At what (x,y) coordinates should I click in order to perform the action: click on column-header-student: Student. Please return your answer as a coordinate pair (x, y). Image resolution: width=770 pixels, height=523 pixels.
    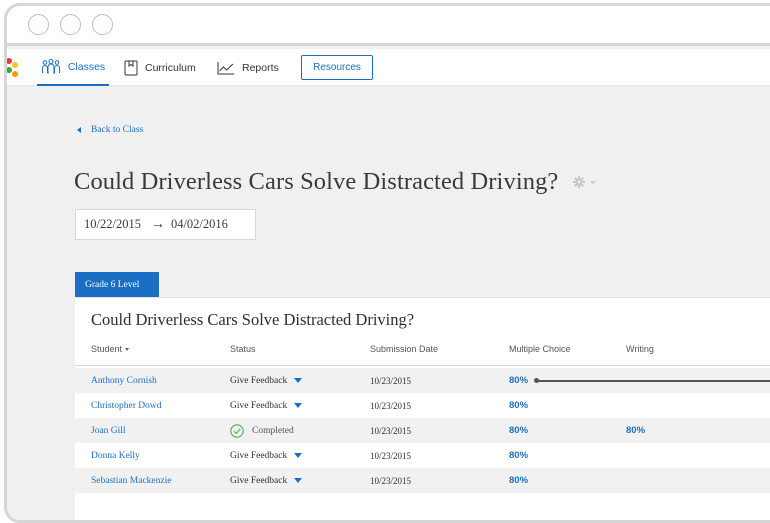
    Looking at the image, I should click on (110, 349).